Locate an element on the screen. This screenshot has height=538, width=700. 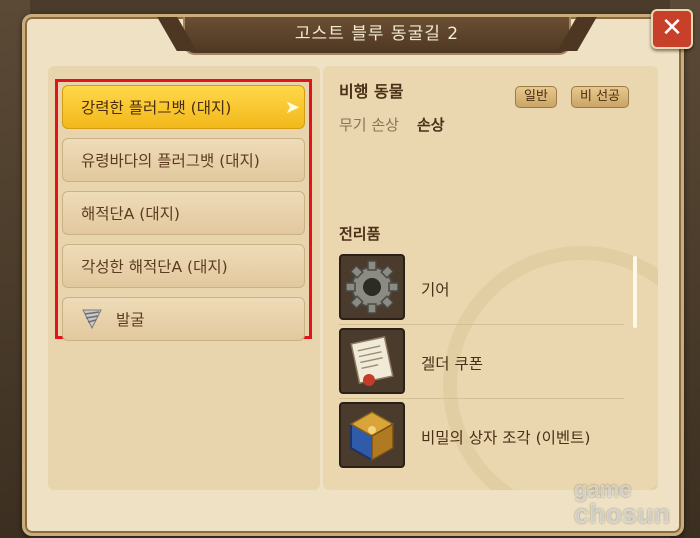
dialog-title: 고스트 블루 동굴길 2 is located at coordinates (377, 36).